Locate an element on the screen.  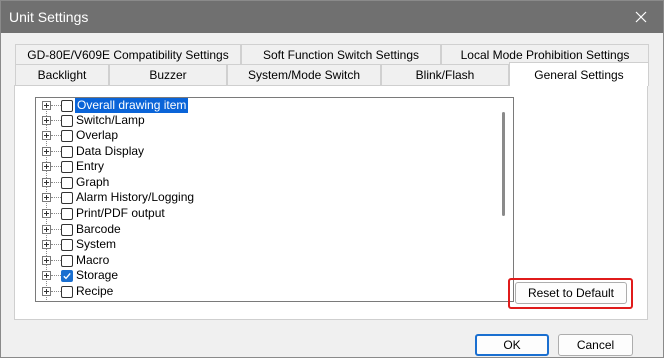
tab-label: System/Mode Switch is located at coordinates (304, 75).